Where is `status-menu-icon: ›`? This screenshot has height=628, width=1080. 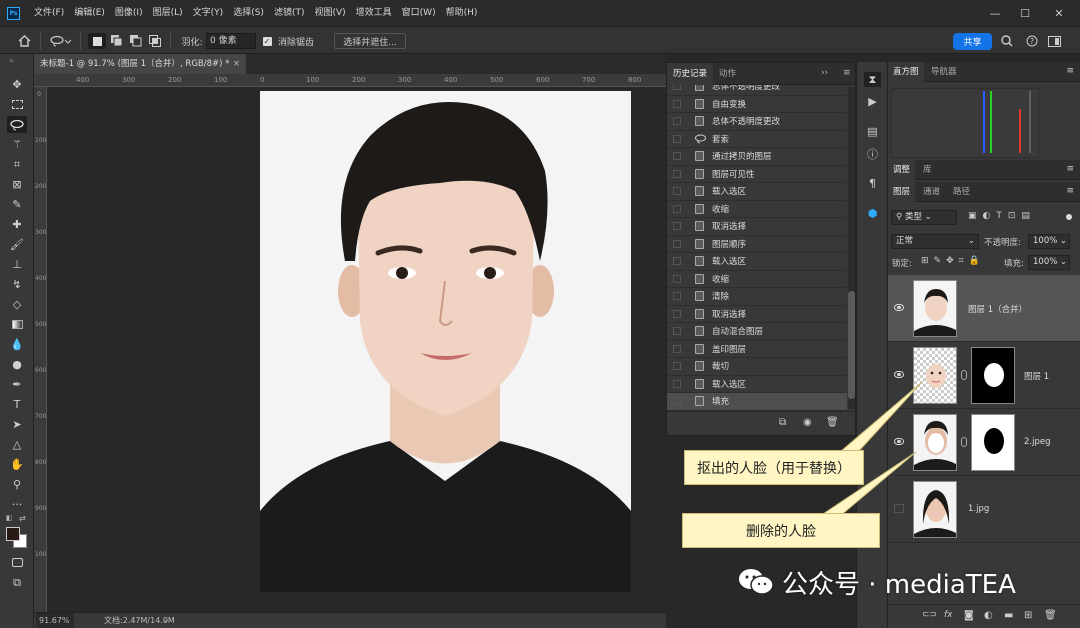 status-menu-icon: › is located at coordinates (165, 621).